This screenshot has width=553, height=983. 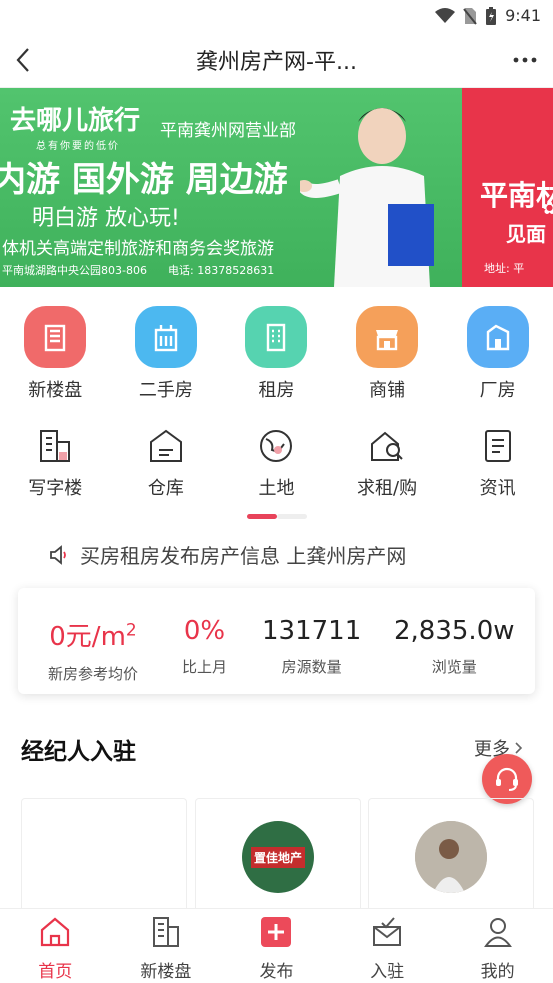 What do you see at coordinates (262, 516) in the screenshot?
I see `pager-dot-active` at bounding box center [262, 516].